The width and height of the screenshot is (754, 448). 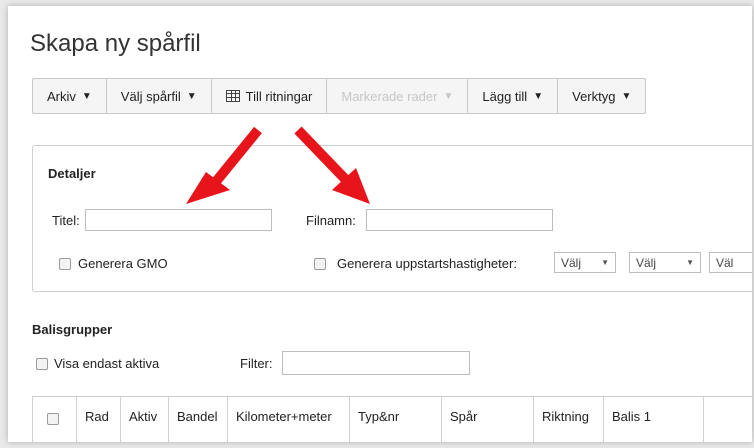 I want to click on annotation-arrows, so click(x=278, y=165).